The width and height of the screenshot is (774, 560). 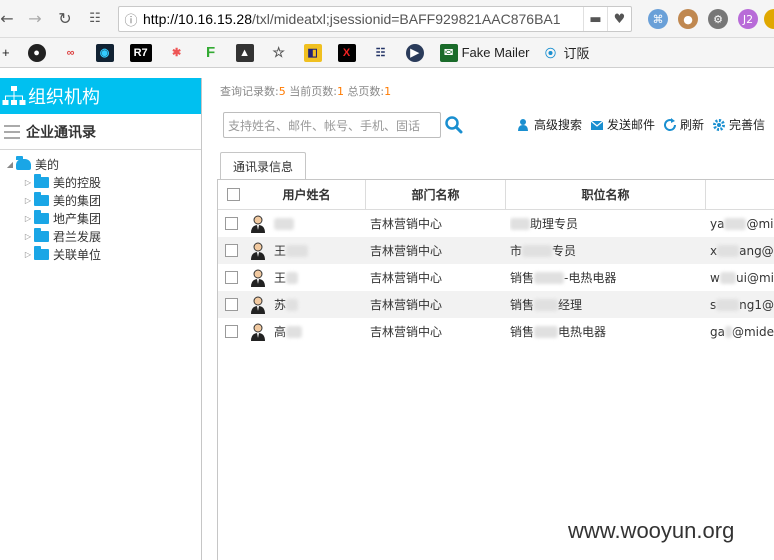 What do you see at coordinates (622, 124) in the screenshot?
I see `send-mail-button: 发送邮件` at bounding box center [622, 124].